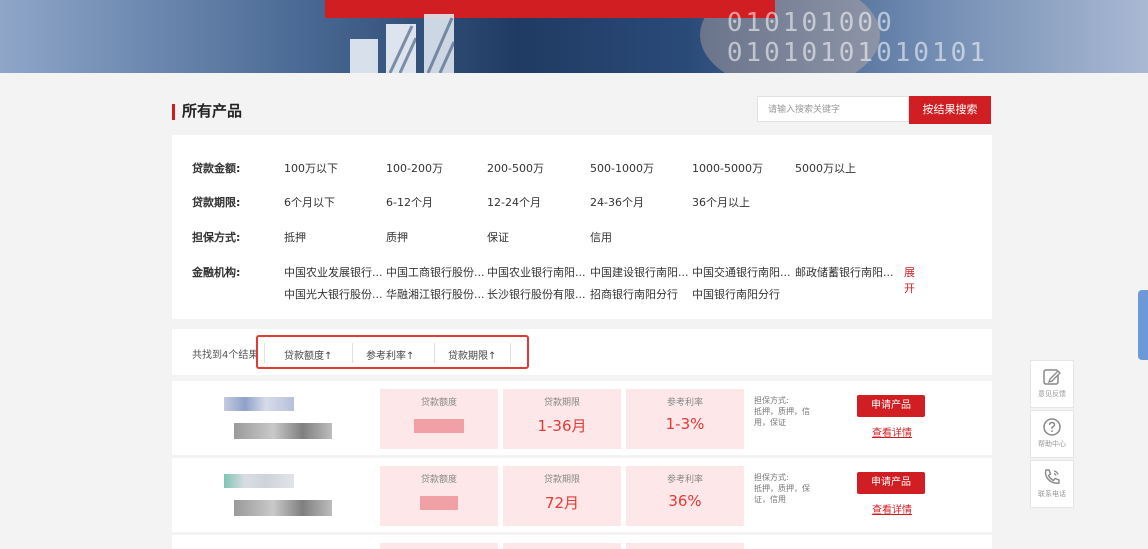  I want to click on help-icon, so click(1052, 427).